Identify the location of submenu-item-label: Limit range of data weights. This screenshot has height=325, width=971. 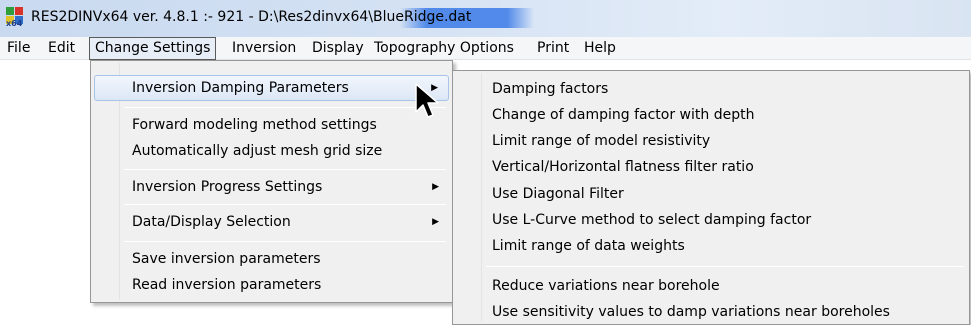
(588, 246).